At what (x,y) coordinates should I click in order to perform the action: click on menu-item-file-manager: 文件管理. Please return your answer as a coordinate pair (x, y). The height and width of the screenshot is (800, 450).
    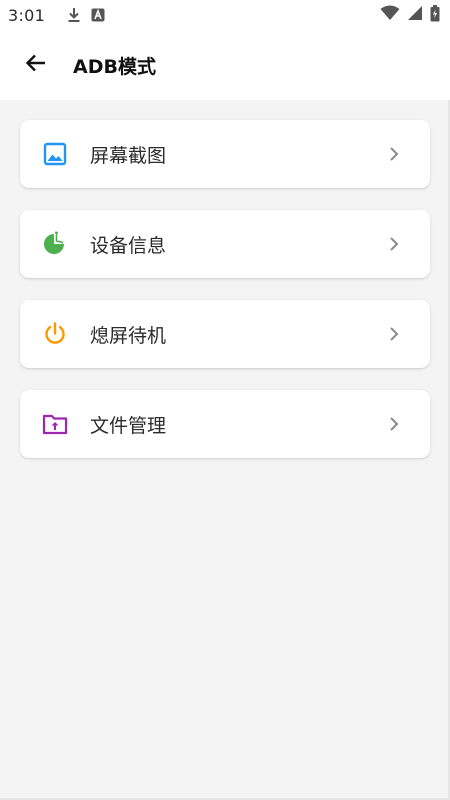
    Looking at the image, I should click on (225, 424).